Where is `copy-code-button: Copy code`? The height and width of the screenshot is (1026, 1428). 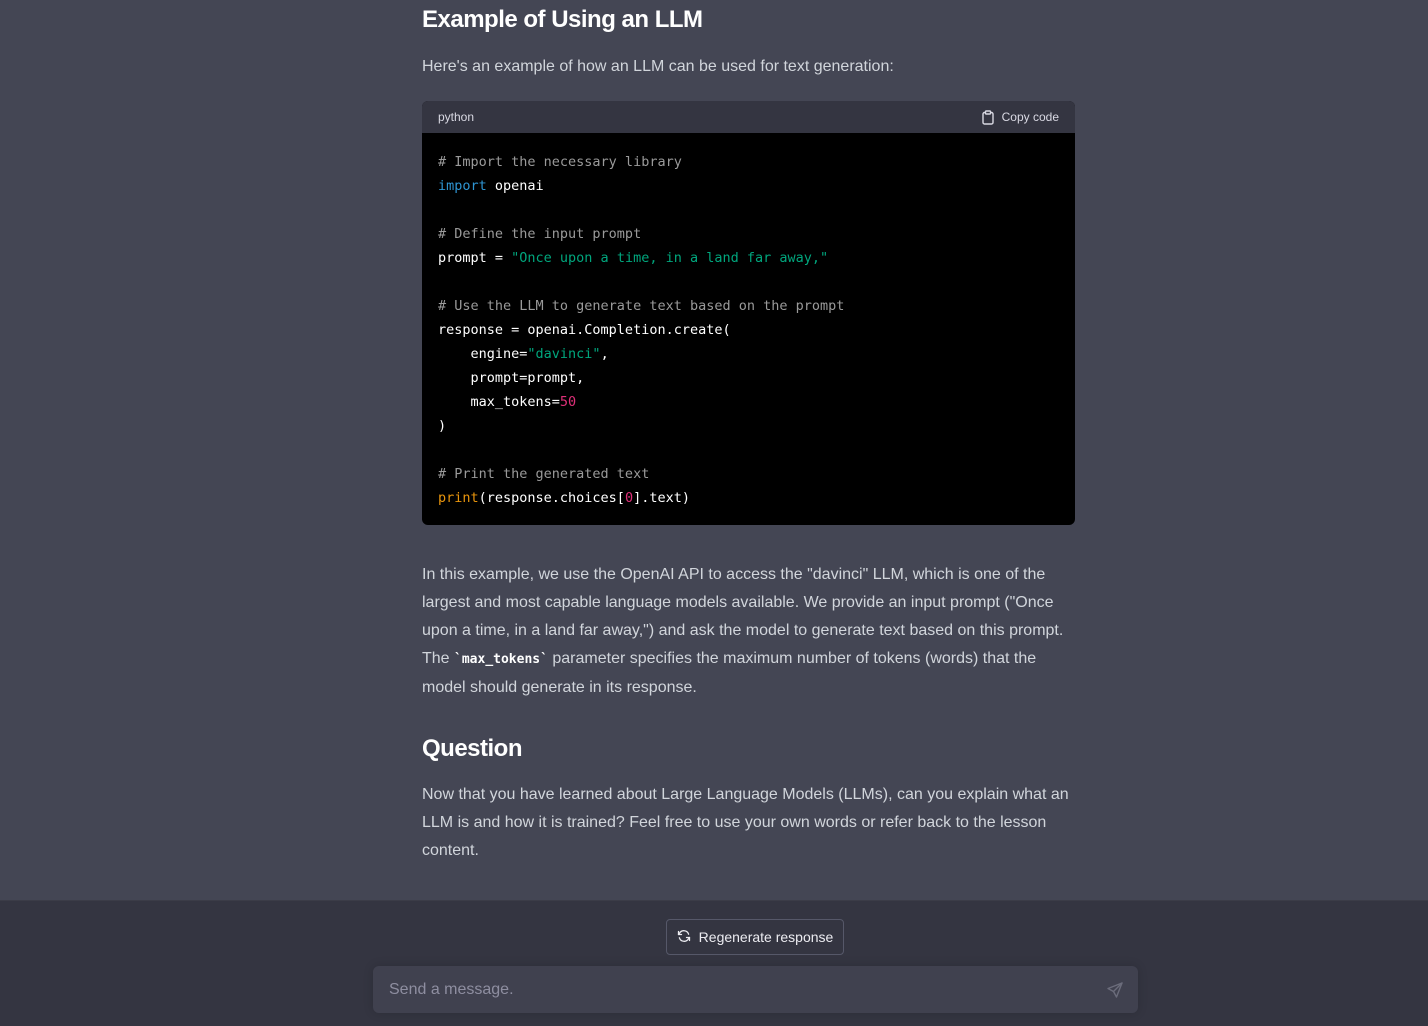 copy-code-button: Copy code is located at coordinates (1020, 117).